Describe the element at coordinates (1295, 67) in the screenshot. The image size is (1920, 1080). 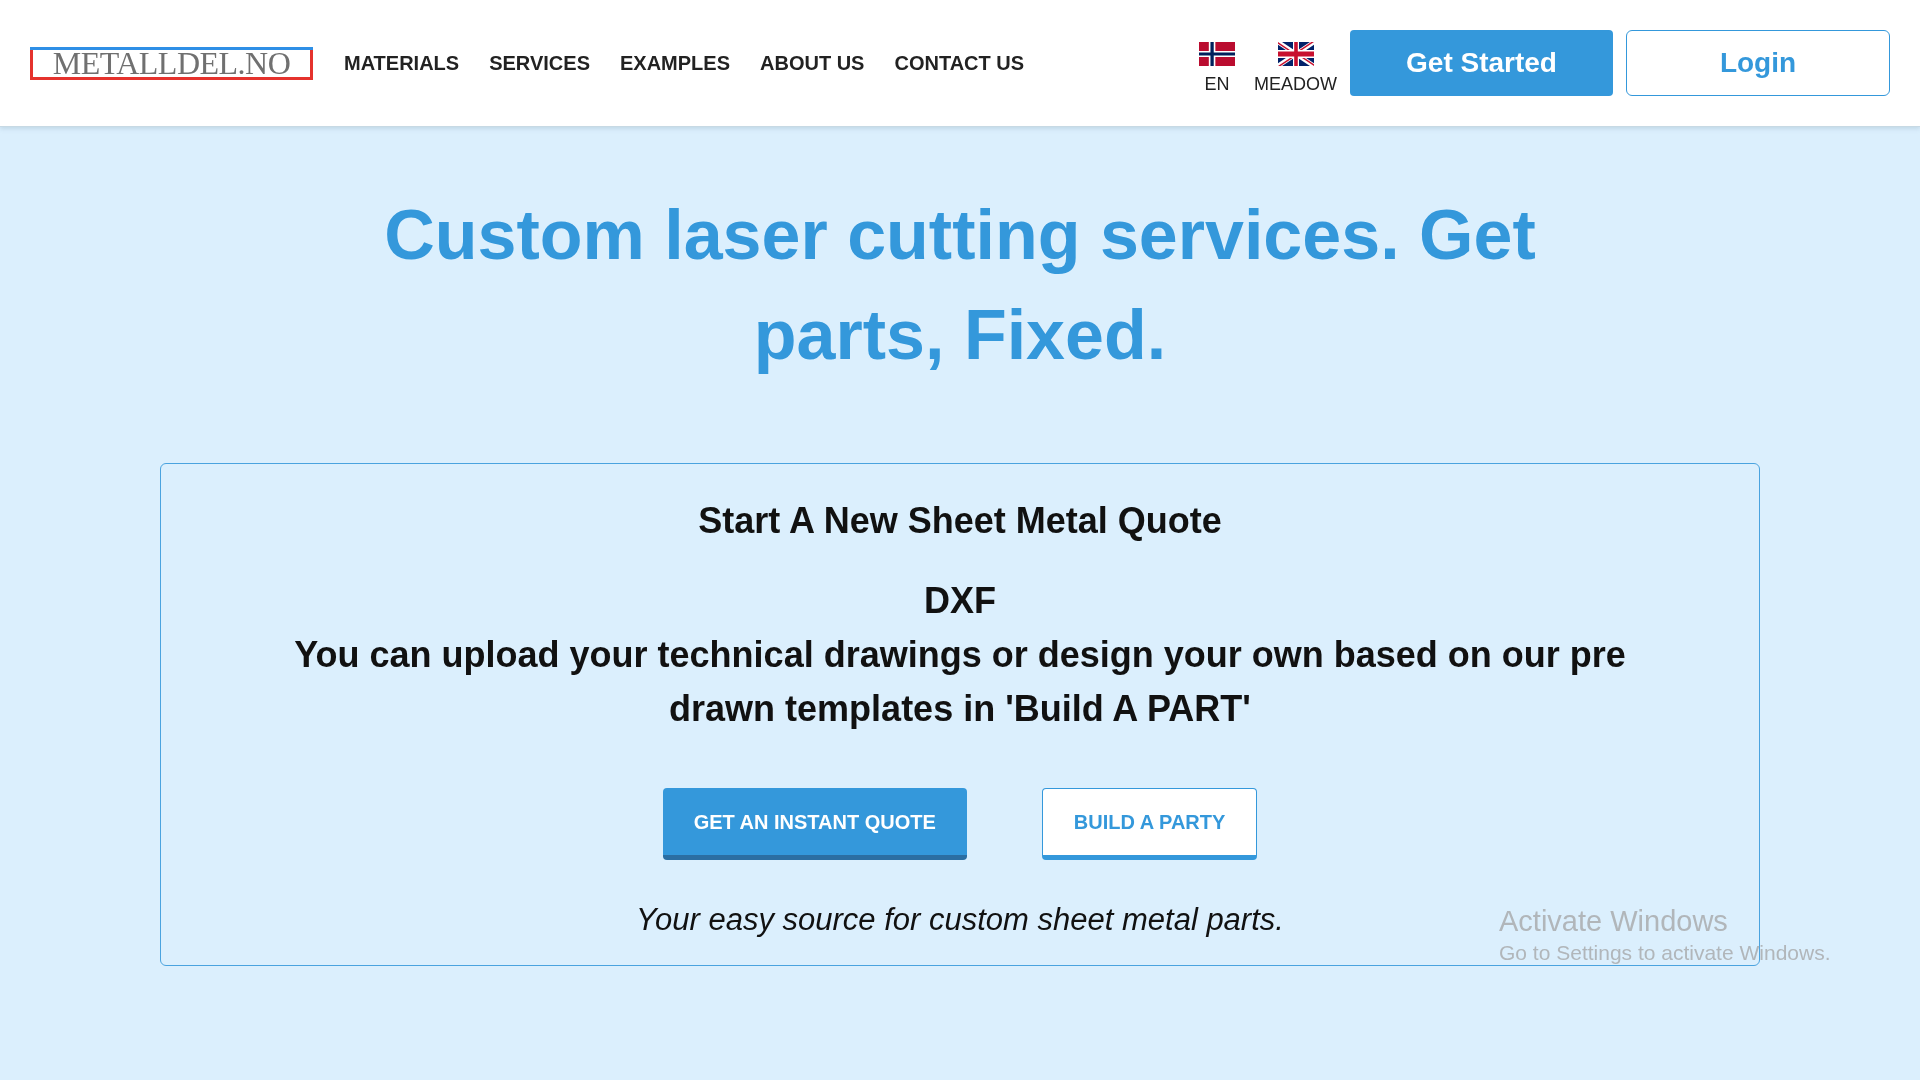
I see `language-option: MEADOW` at that location.